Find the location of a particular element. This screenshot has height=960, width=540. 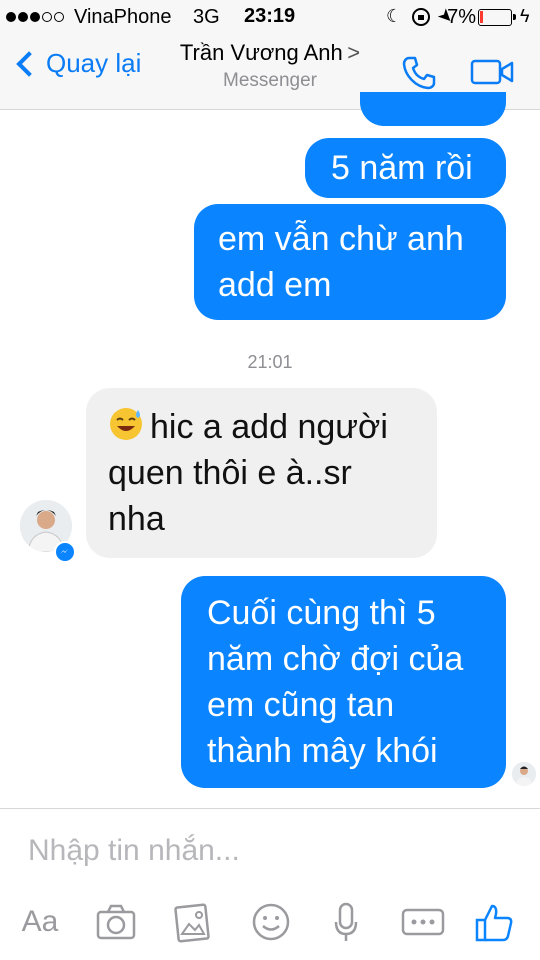

contact-name: Trần Vương Anh is located at coordinates (261, 52).